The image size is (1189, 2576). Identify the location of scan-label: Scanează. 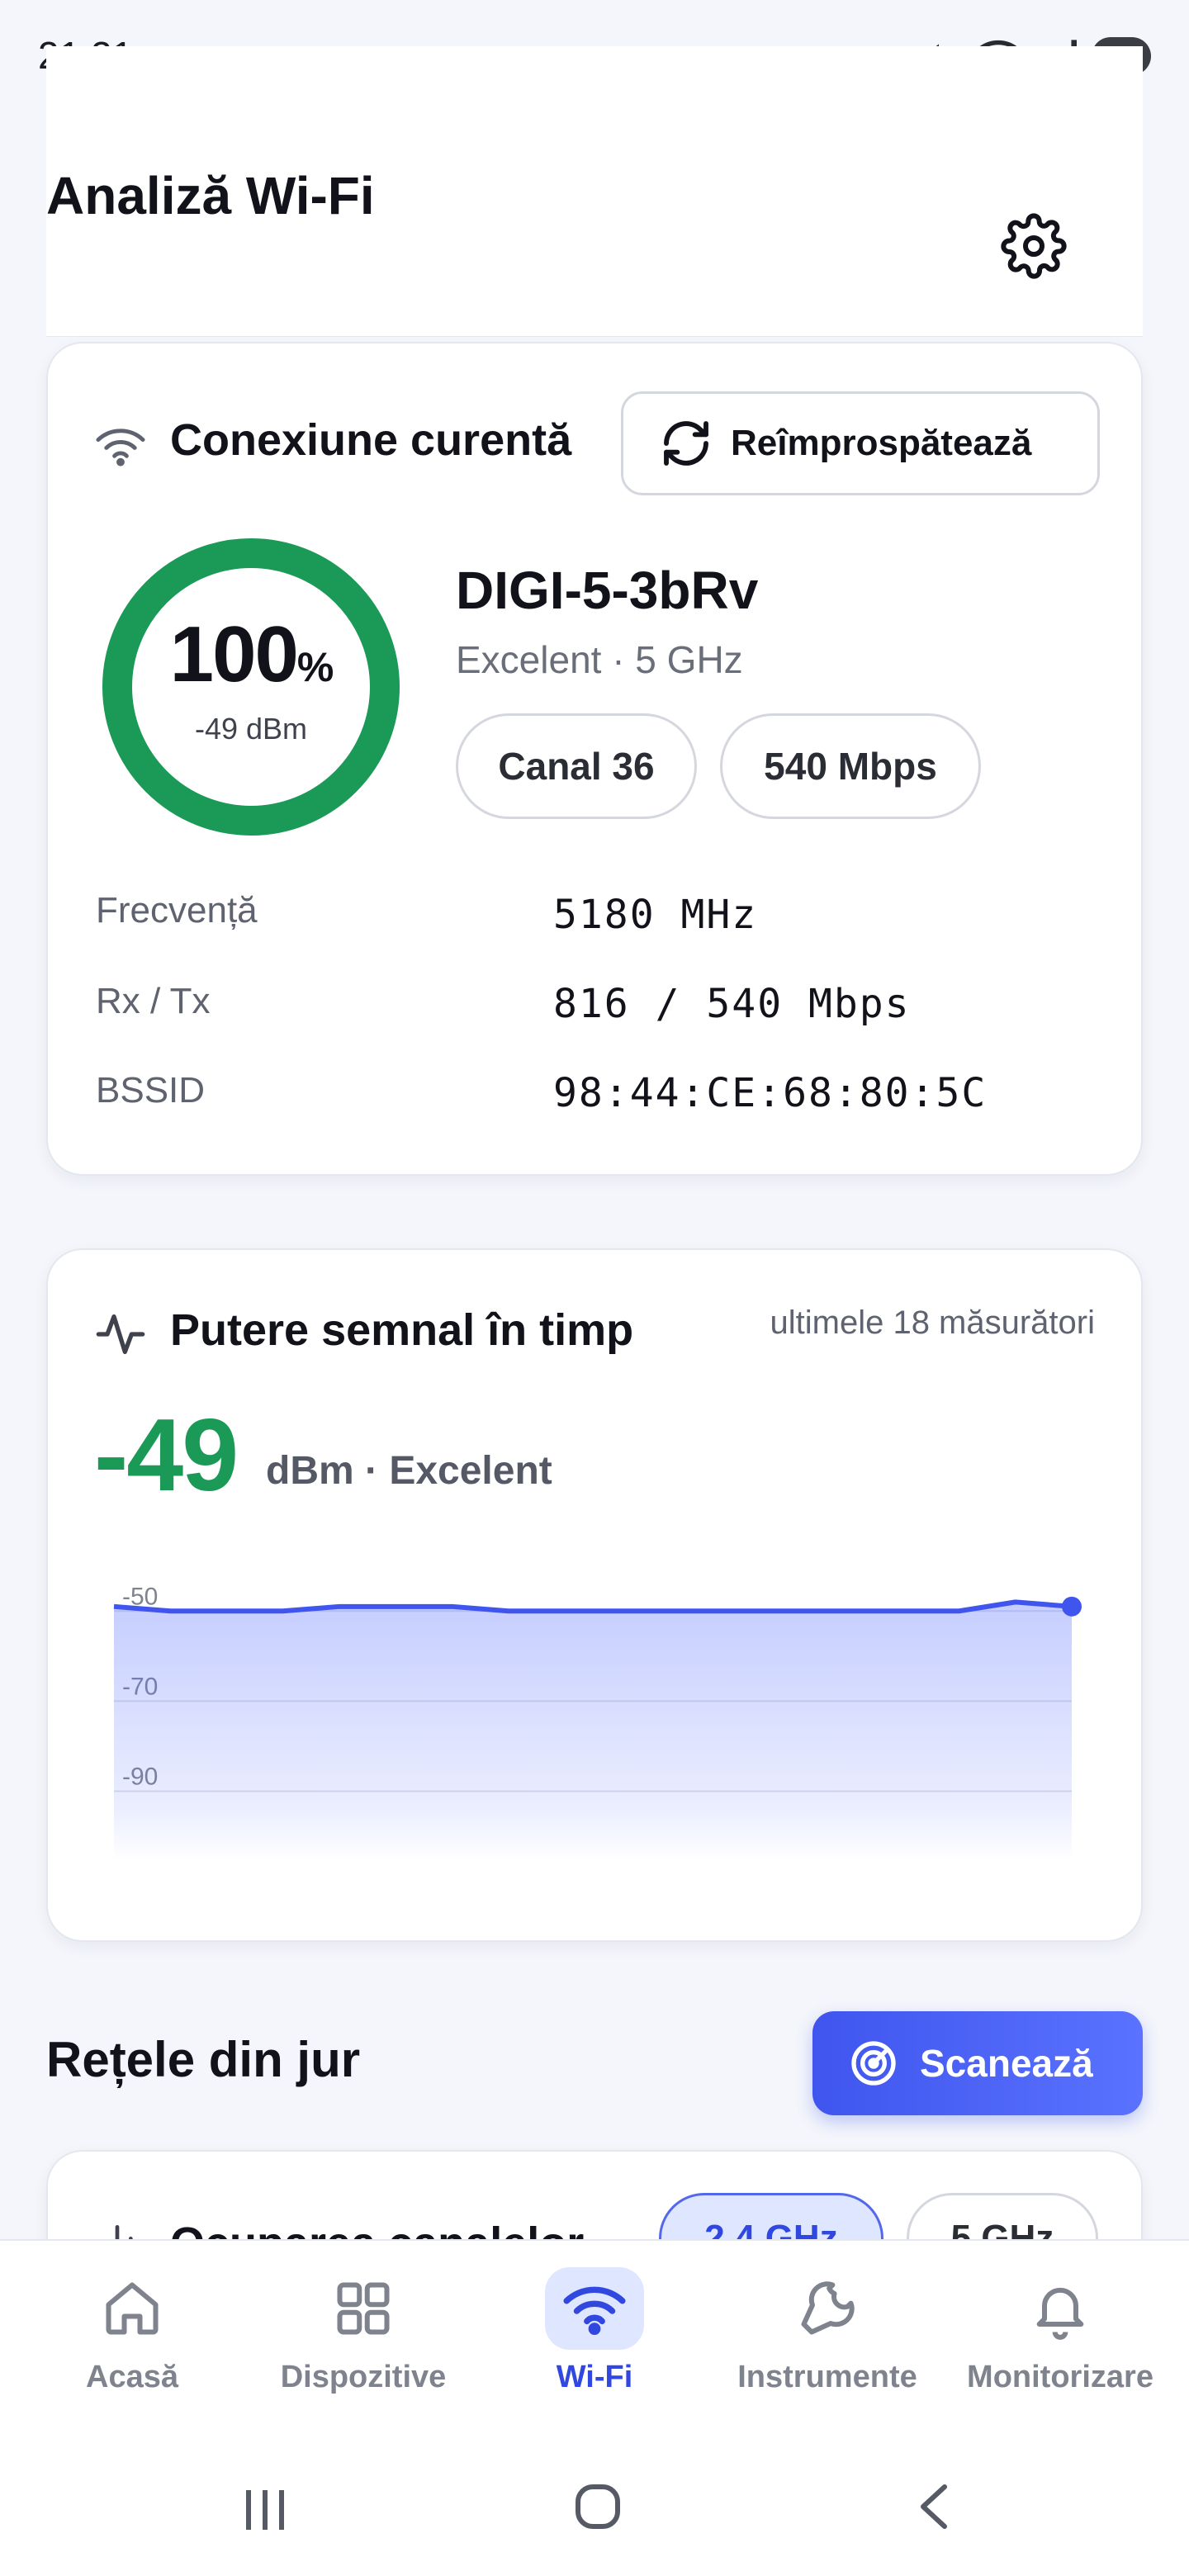
(1006, 2063).